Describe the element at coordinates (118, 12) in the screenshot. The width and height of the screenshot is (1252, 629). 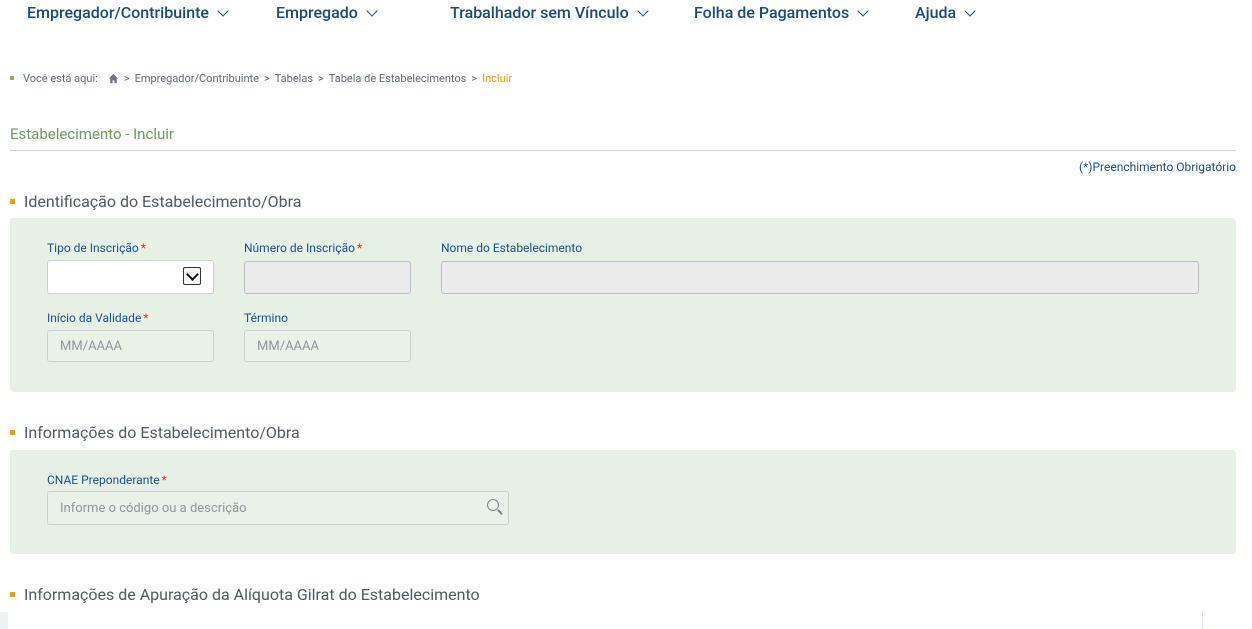
I see `nav-label: Empregador/Contribuinte` at that location.